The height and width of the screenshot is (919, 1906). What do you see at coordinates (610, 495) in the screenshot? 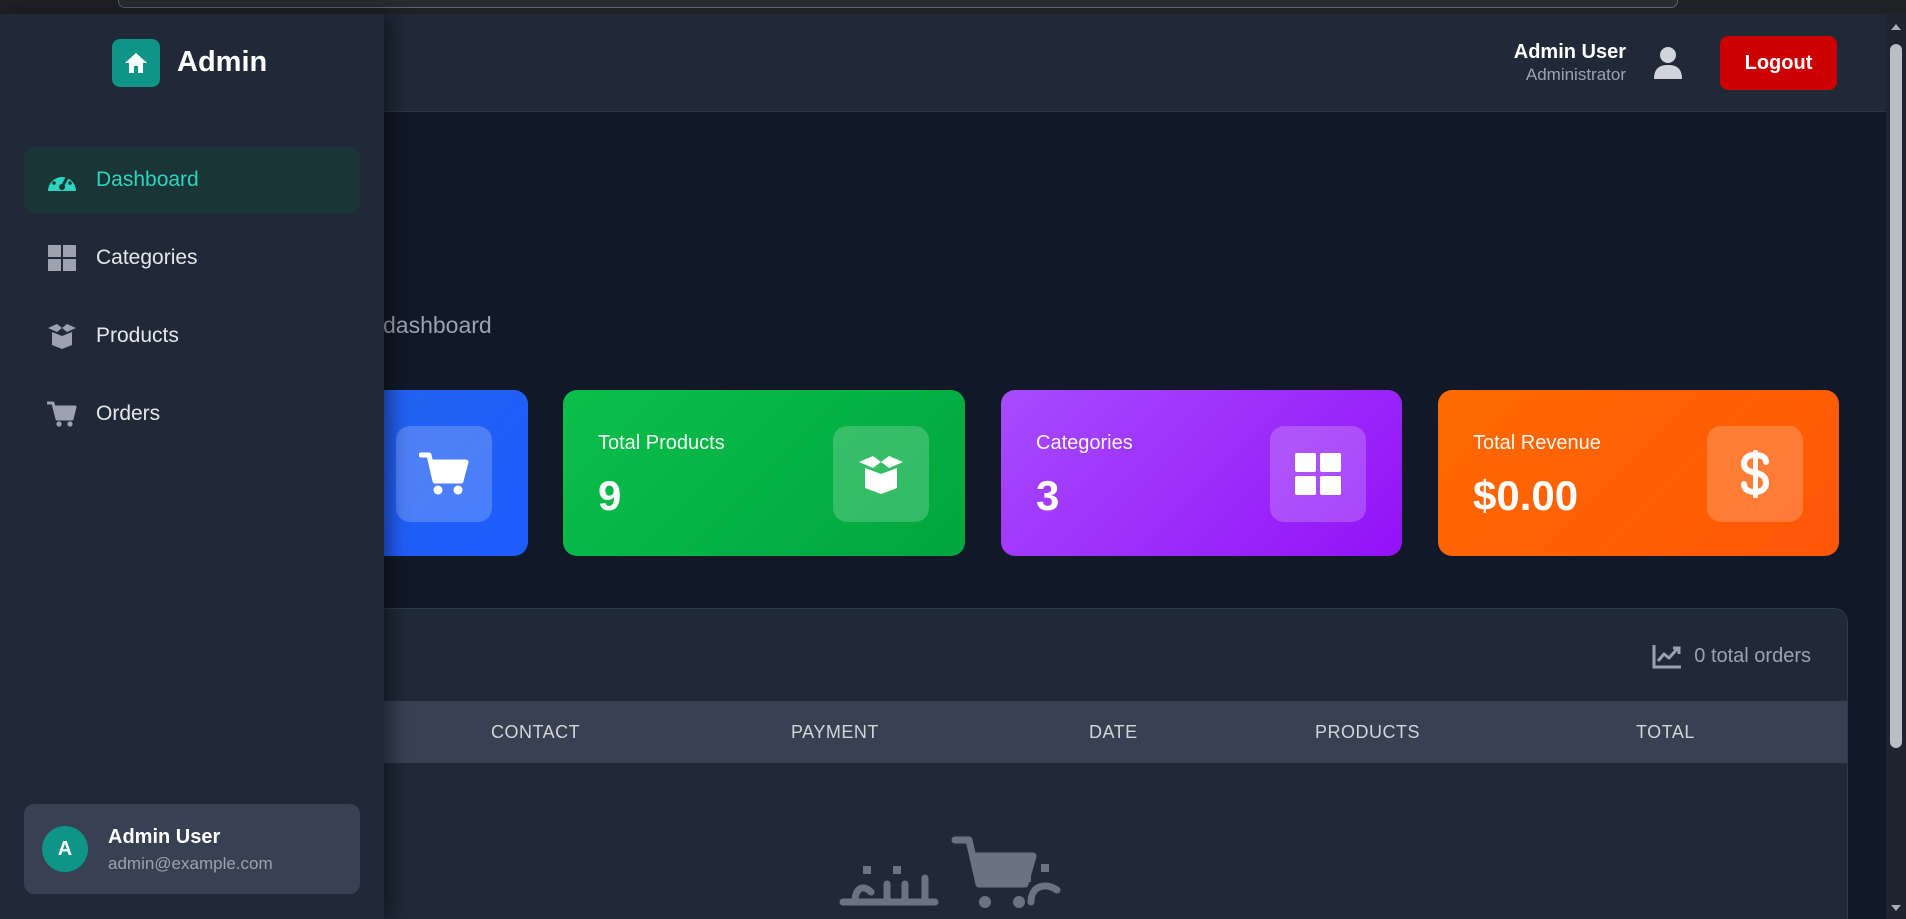
I see `stat-value: 9` at bounding box center [610, 495].